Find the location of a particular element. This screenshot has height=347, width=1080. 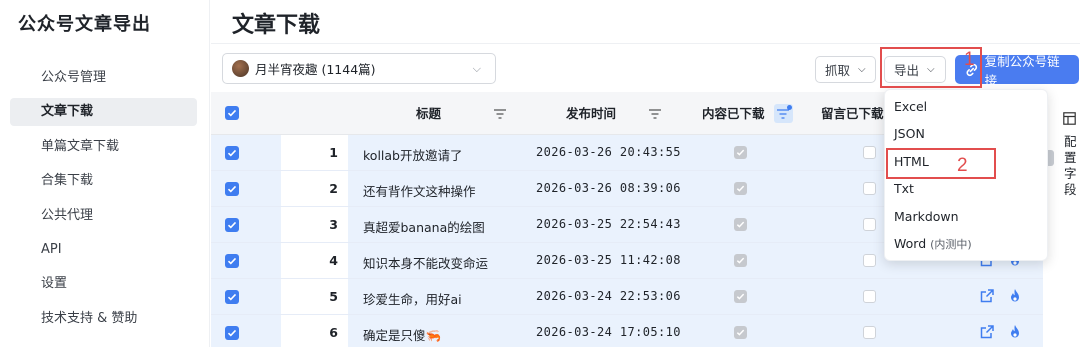

sidebar-item-public-proxy: 公共代理 is located at coordinates (103, 216).